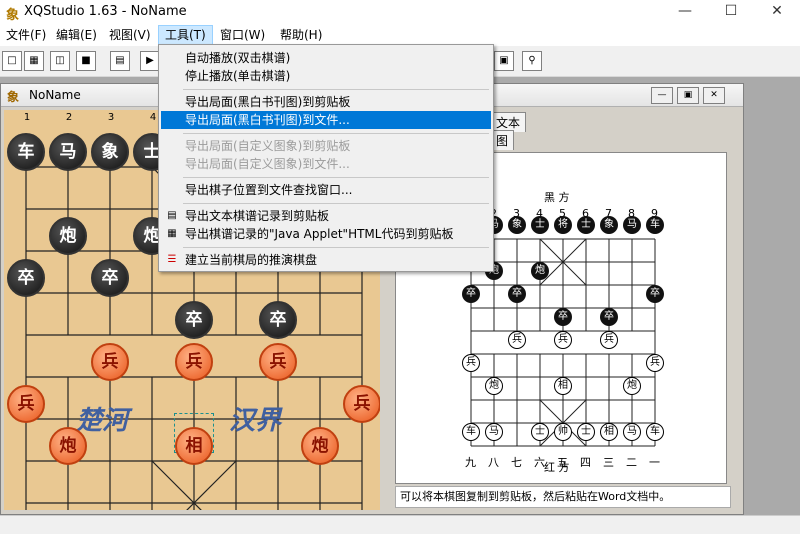  Describe the element at coordinates (631, 462) in the screenshot. I see `diagram-bottom-number: 二` at that location.